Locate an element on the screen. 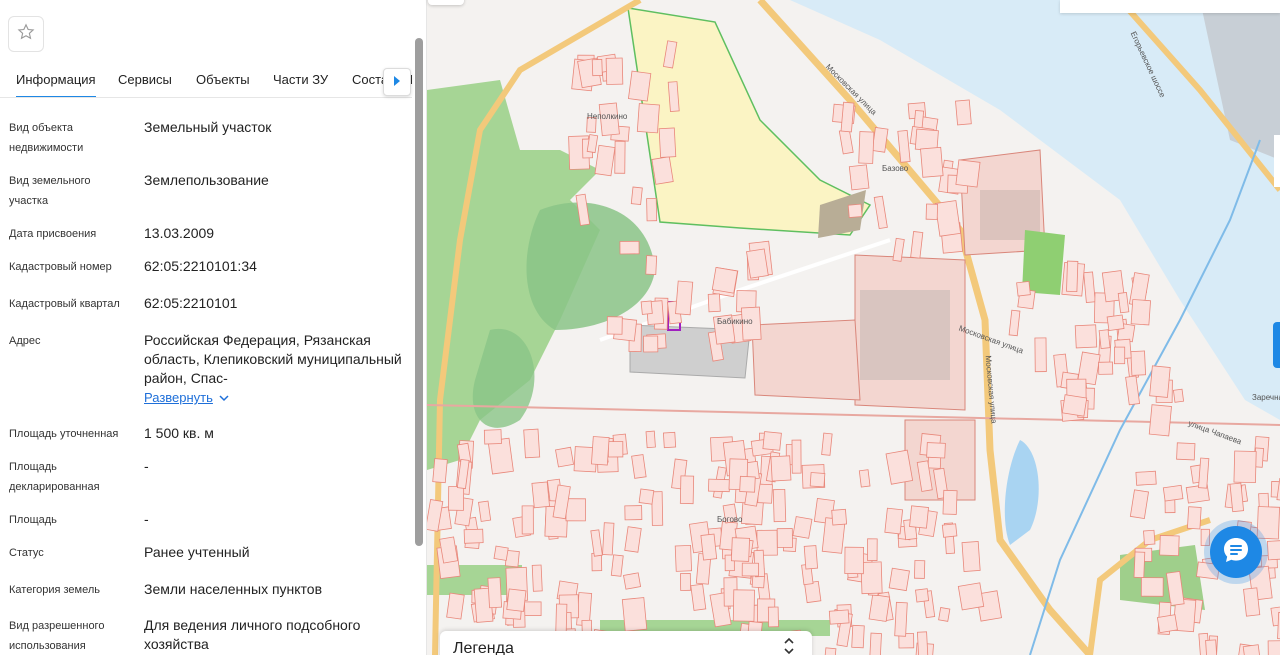 The height and width of the screenshot is (655, 1280). map-search-box is located at coordinates (1170, 6).